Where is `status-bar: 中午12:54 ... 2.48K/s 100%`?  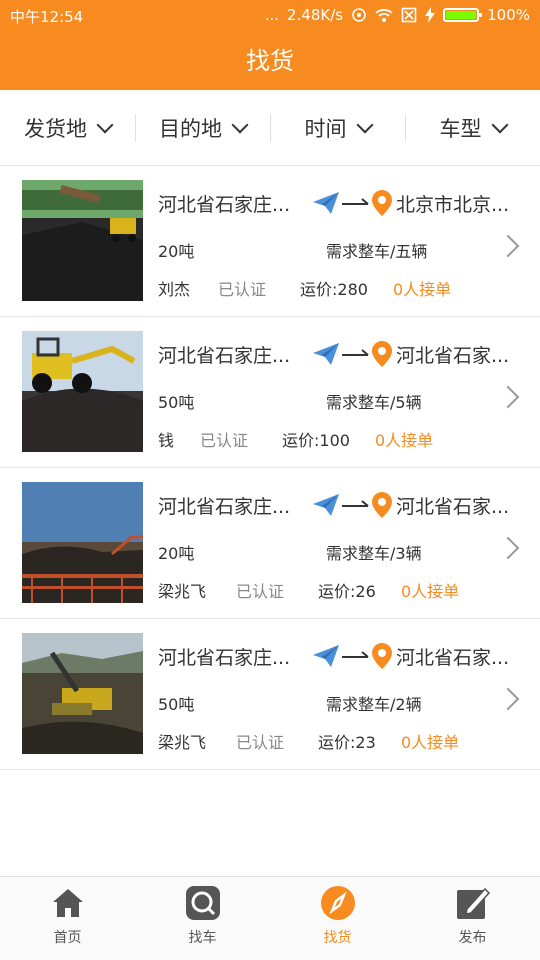
status-bar: 中午12:54 ... 2.48K/s 100% is located at coordinates (270, 16).